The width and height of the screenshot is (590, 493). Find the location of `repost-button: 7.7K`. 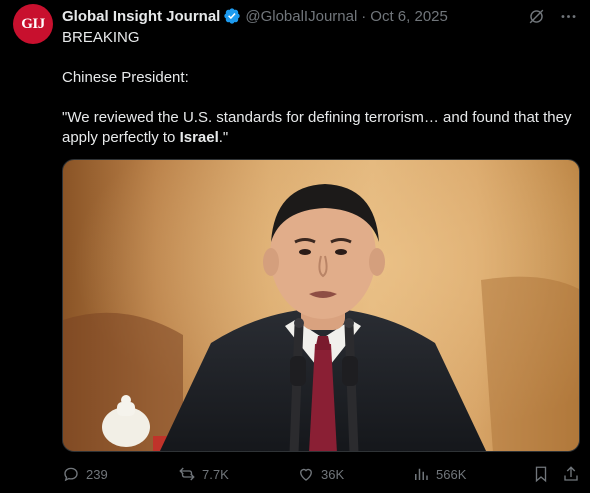

repost-button: 7.7K is located at coordinates (203, 474).